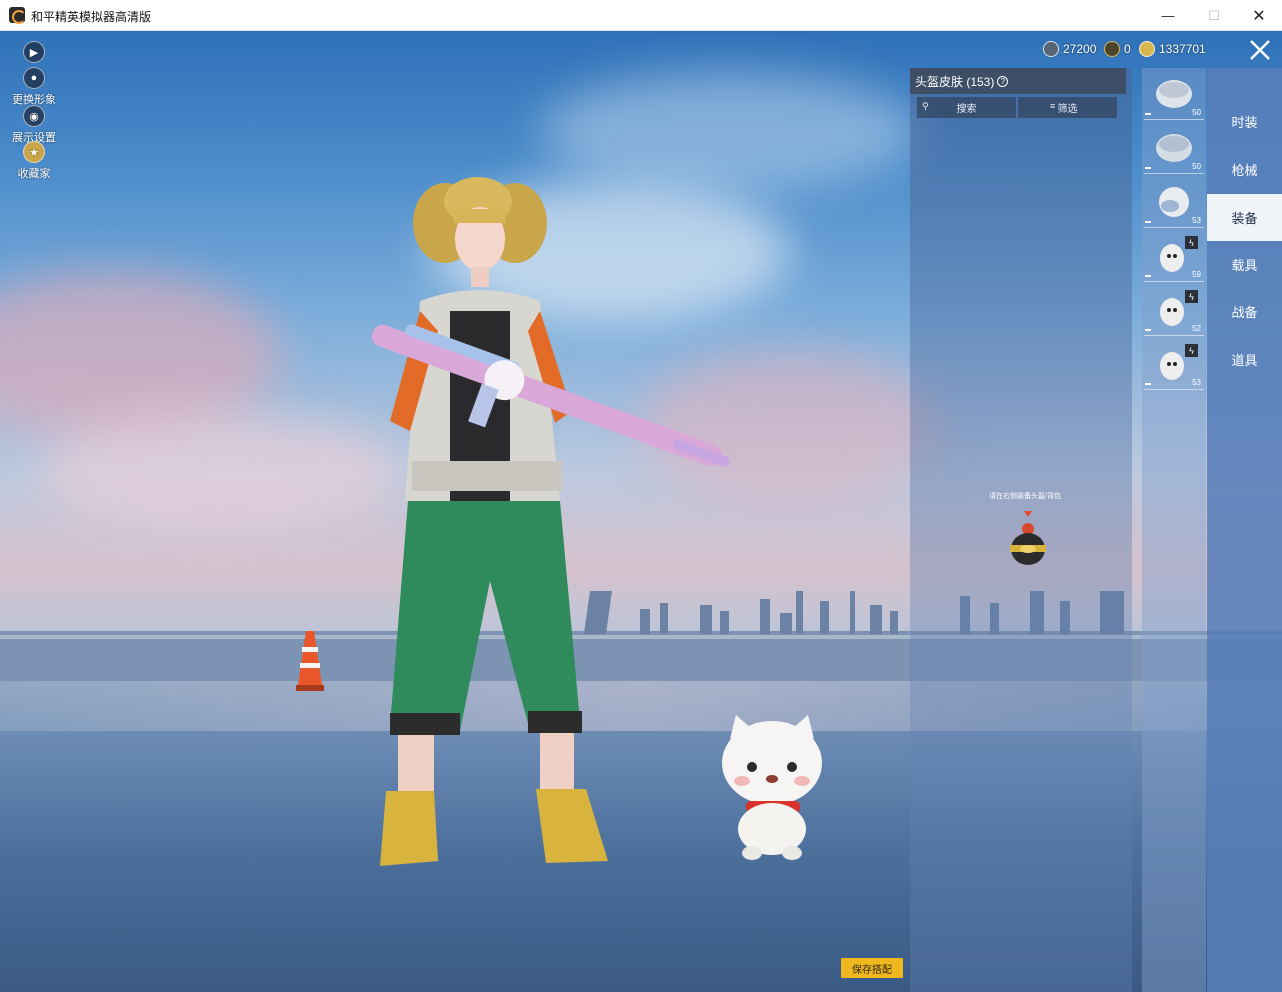 The height and width of the screenshot is (992, 1282). What do you see at coordinates (1051, 49) in the screenshot?
I see `silver-coin-icon` at bounding box center [1051, 49].